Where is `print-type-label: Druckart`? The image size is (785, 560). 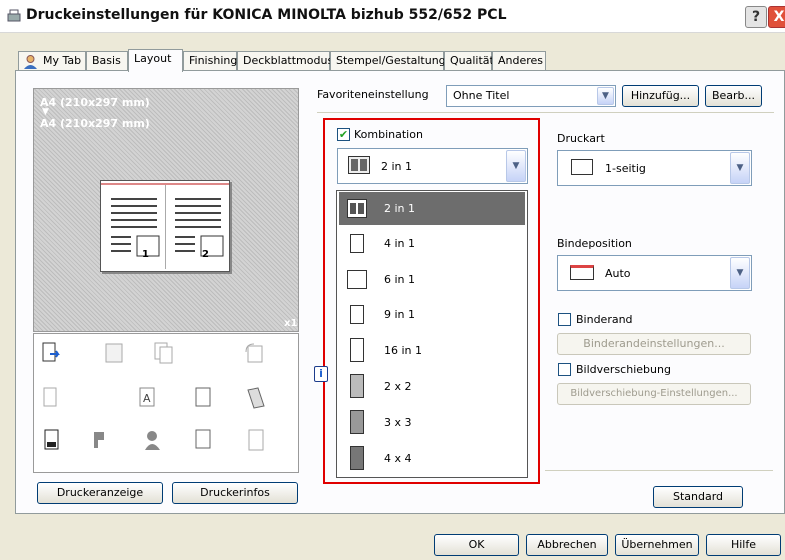 print-type-label: Druckart is located at coordinates (581, 138).